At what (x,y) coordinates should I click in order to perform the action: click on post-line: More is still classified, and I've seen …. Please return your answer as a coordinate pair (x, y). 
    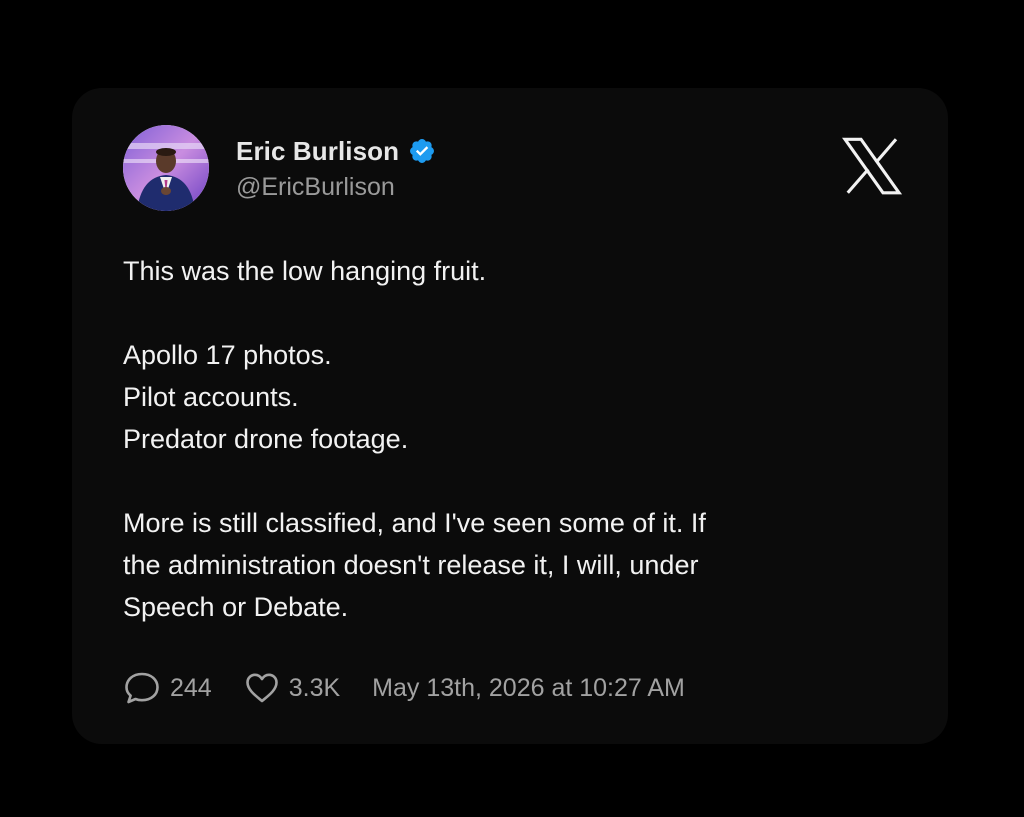
    Looking at the image, I should click on (414, 523).